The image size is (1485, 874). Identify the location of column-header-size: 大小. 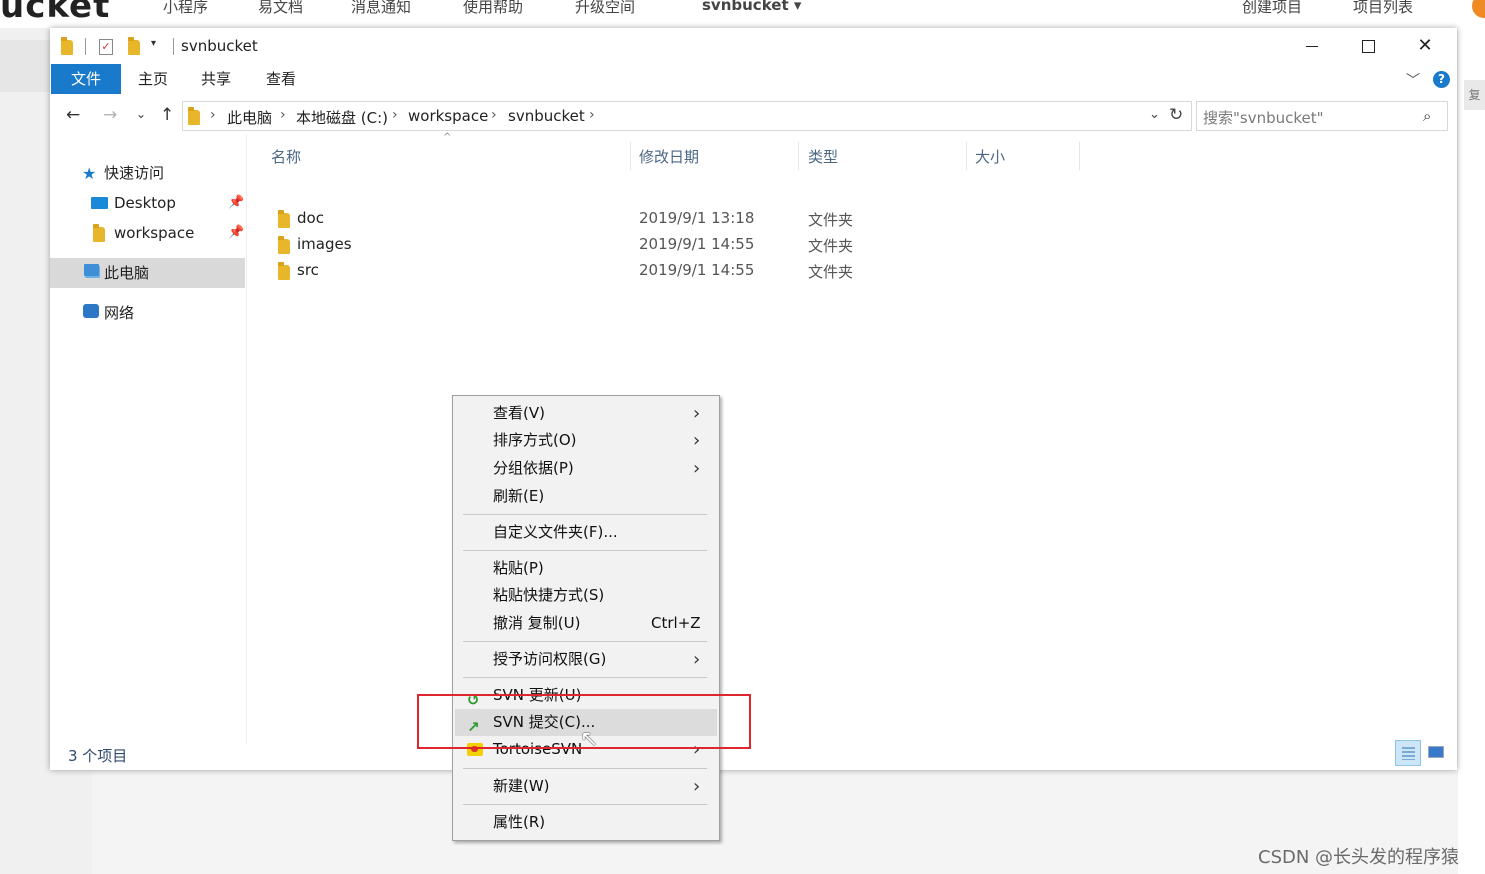
(990, 156).